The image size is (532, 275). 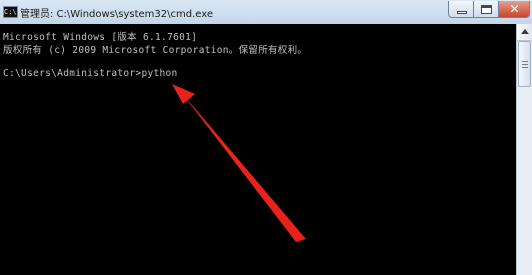 What do you see at coordinates (10, 12) in the screenshot?
I see `cmd-icon: C:\` at bounding box center [10, 12].